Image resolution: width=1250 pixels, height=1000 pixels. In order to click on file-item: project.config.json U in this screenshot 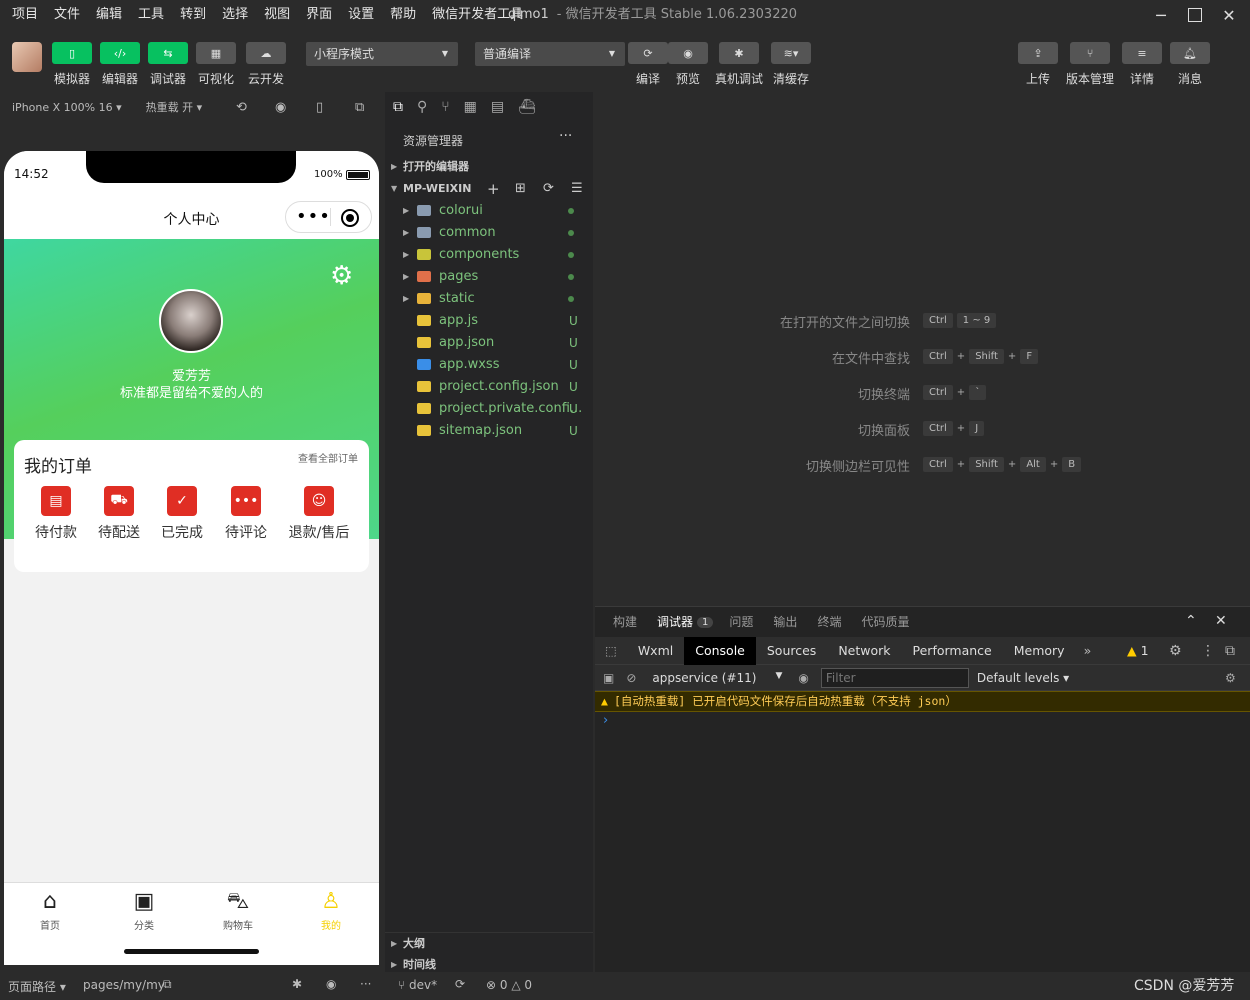, I will do `click(489, 387)`.